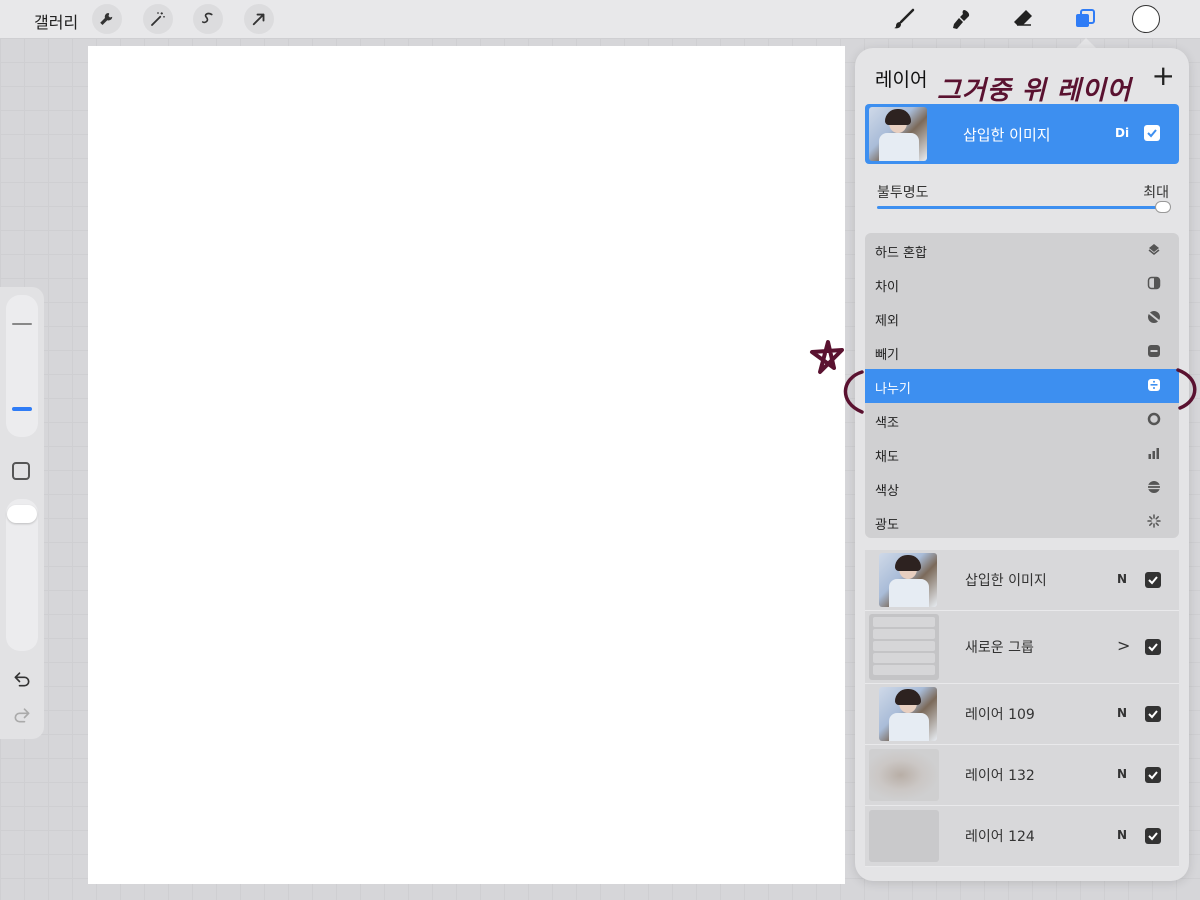 The image size is (1200, 900). I want to click on hue-icon, so click(1154, 419).